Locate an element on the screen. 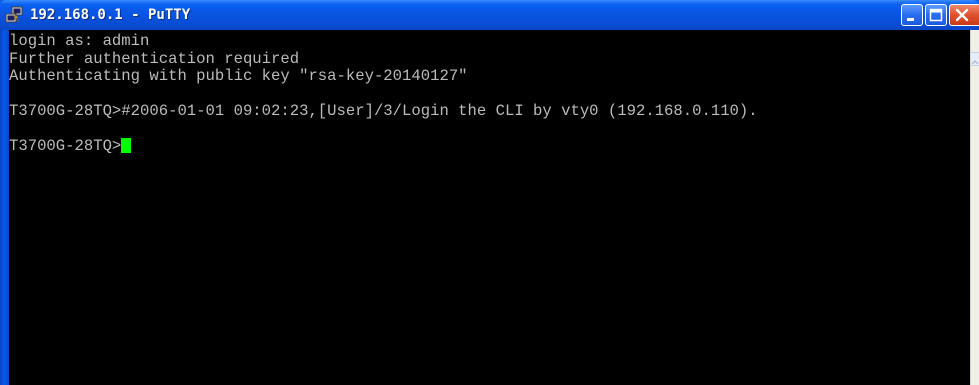 This screenshot has width=979, height=385. window-frame-left is located at coordinates (4, 207).